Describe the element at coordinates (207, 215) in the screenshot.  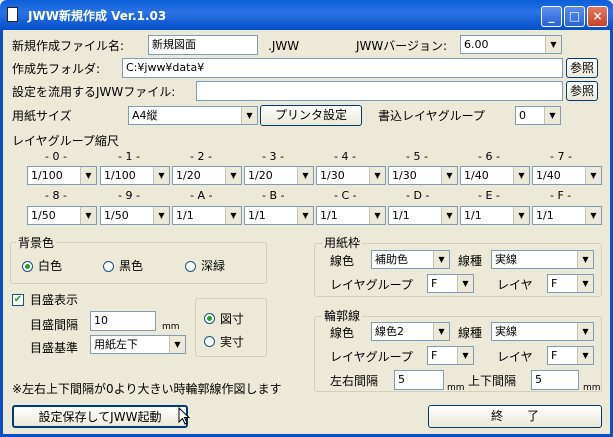
I see `scale-select-1-2: 1/1 ▼` at that location.